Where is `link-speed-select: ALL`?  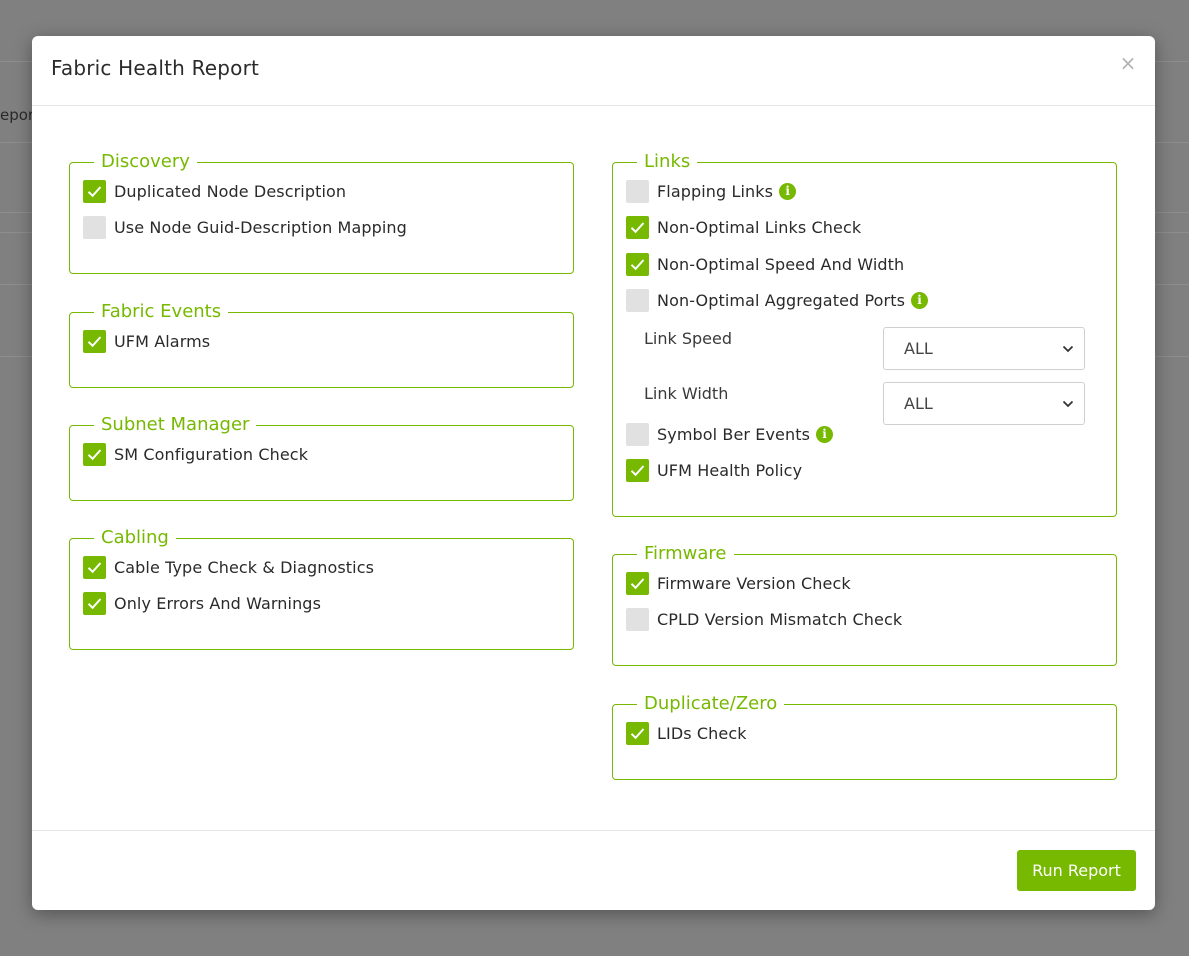 link-speed-select: ALL is located at coordinates (984, 348).